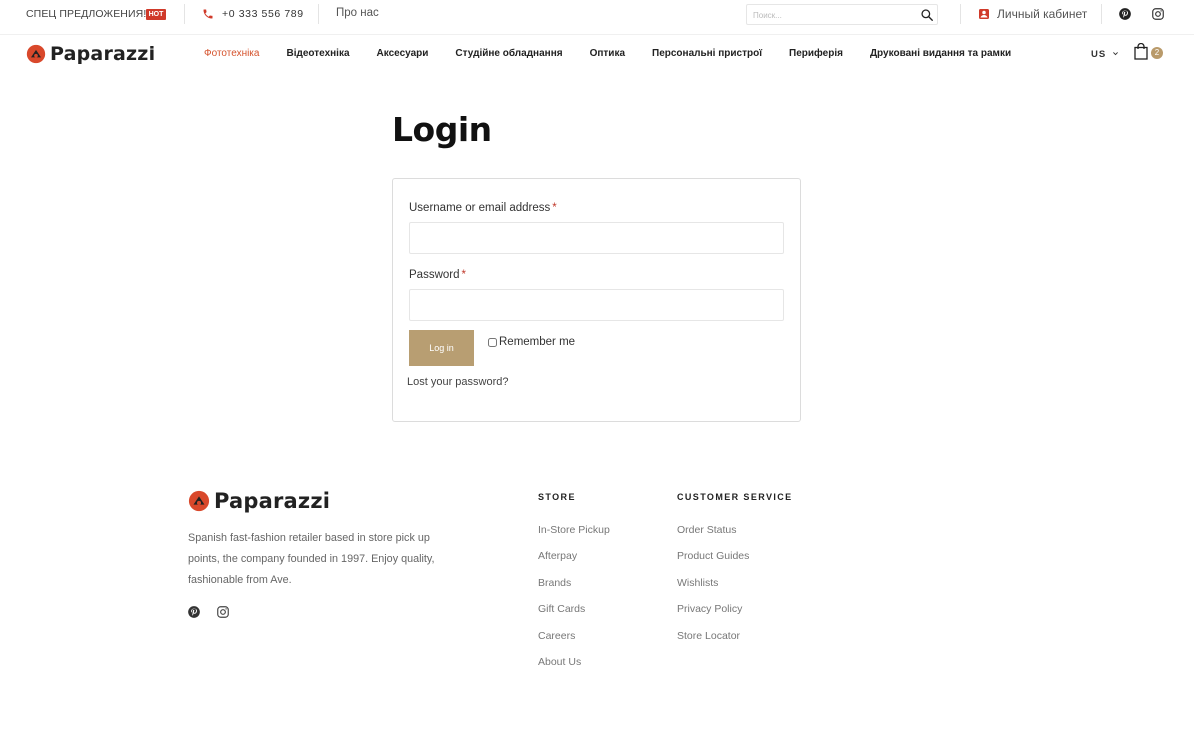 This screenshot has height=735, width=1194. Describe the element at coordinates (574, 563) in the screenshot. I see `footer-link: Afterpay` at that location.